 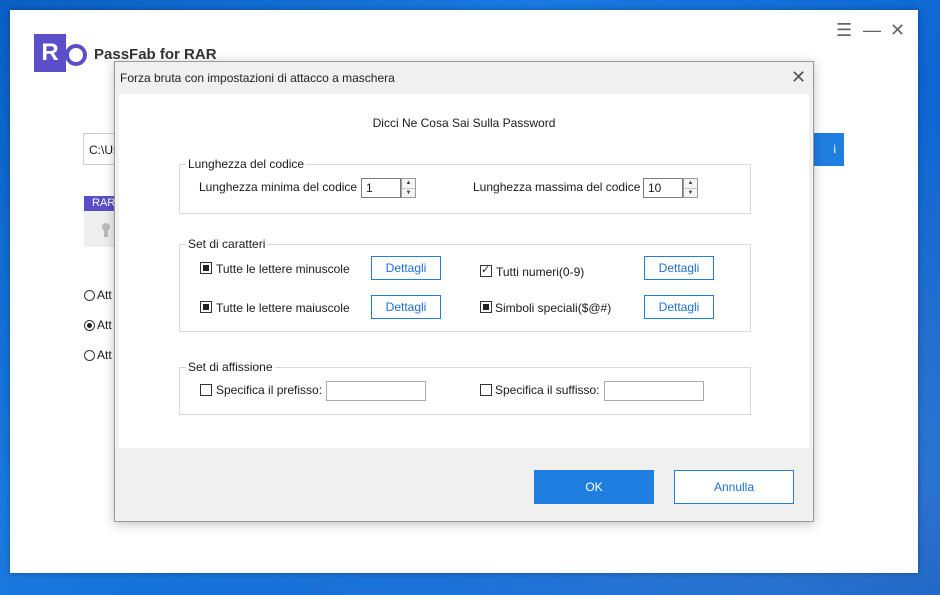 What do you see at coordinates (798, 77) in the screenshot?
I see `dialog-close-icon: ✕` at bounding box center [798, 77].